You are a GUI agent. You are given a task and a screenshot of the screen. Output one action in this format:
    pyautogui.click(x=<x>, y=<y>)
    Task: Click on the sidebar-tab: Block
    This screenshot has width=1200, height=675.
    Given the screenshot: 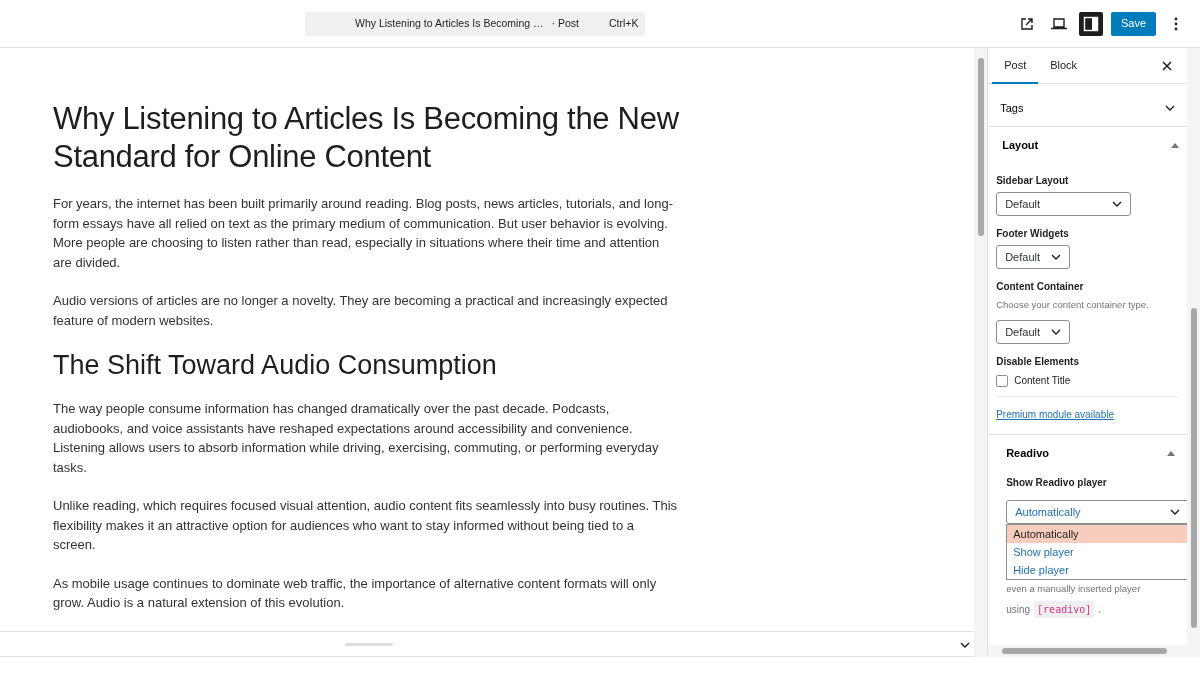 What is the action you would take?
    pyautogui.click(x=1064, y=66)
    